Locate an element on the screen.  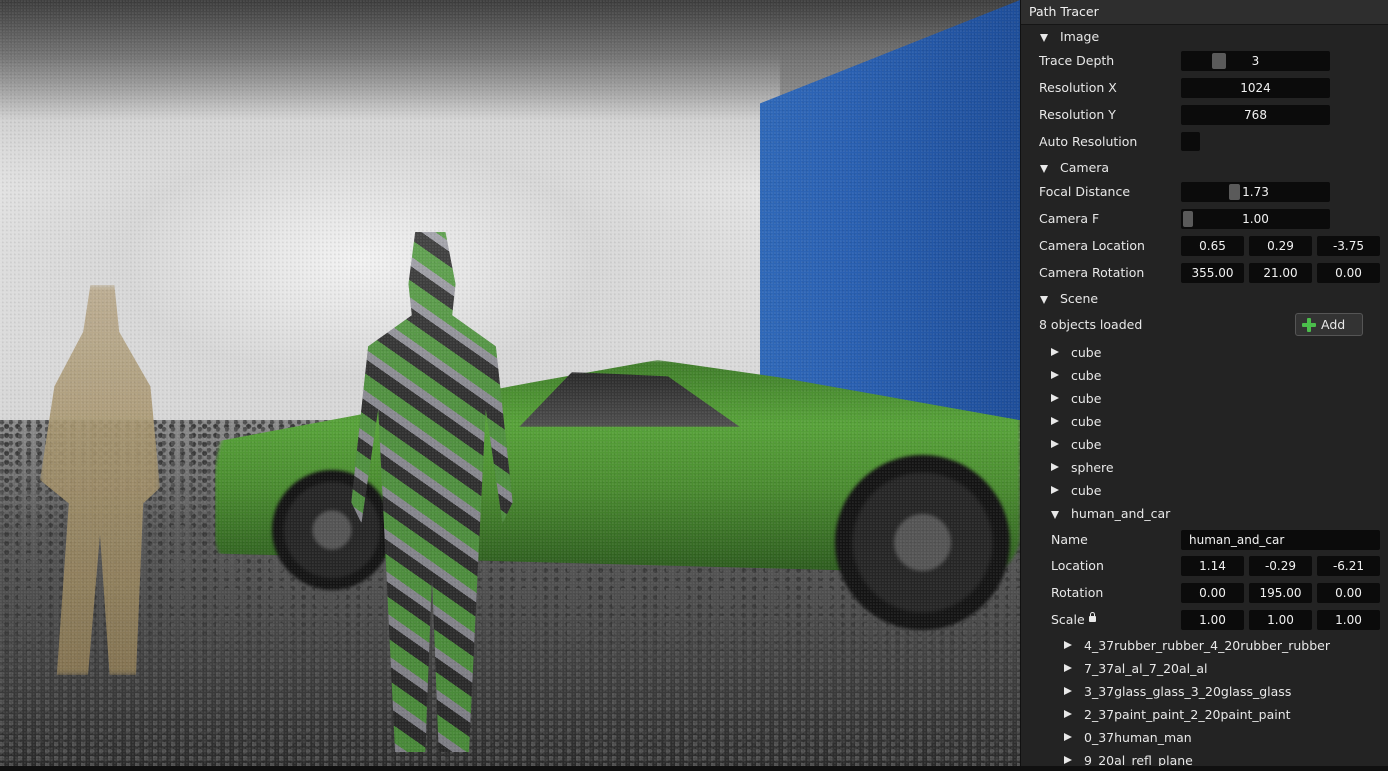
camera-location-z: -3.75 is located at coordinates (1348, 246).